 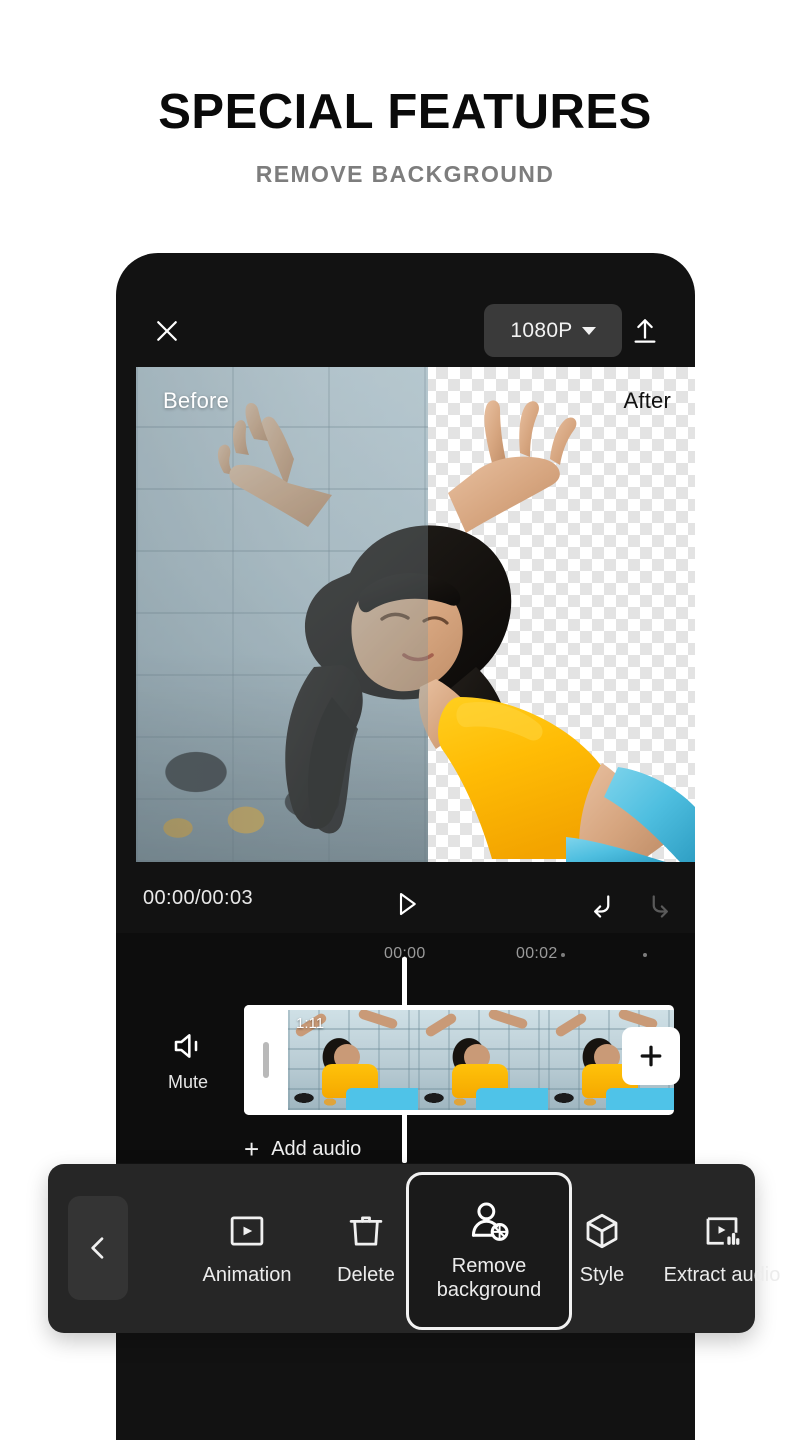 I want to click on before-label: Before, so click(x=196, y=400).